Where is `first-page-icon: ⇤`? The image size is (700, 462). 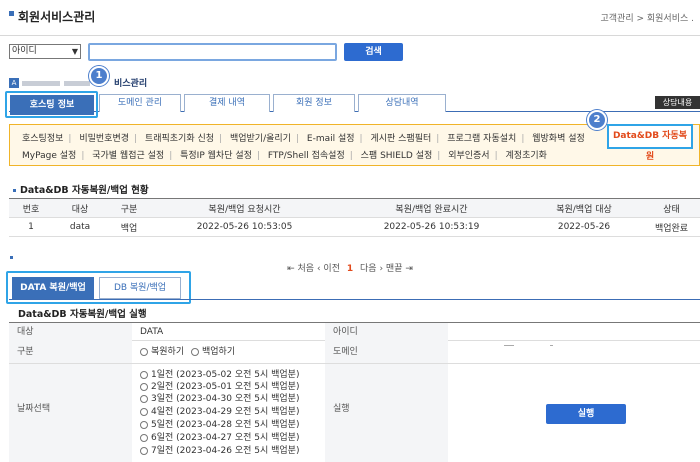
first-page-icon: ⇤ is located at coordinates (291, 269).